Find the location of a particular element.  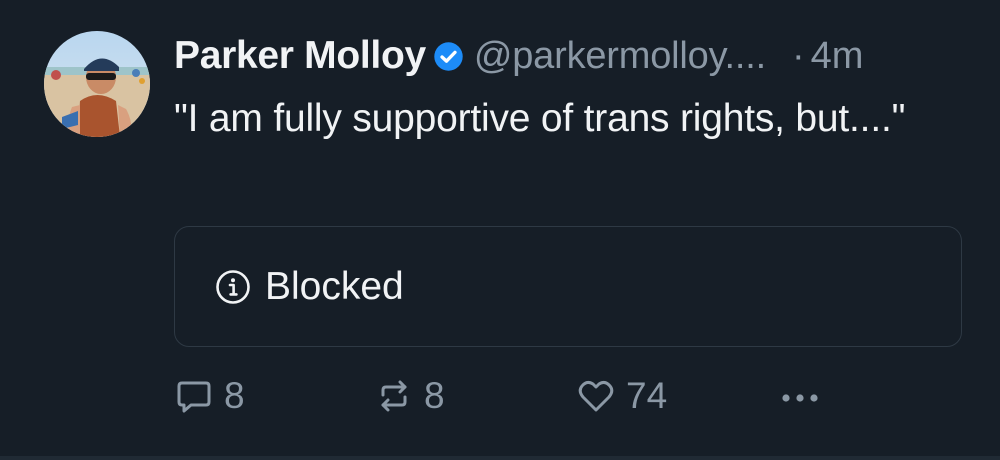

more-icon is located at coordinates (800, 398).